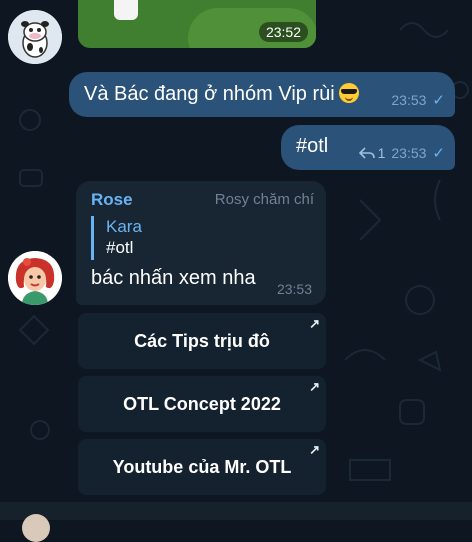 This screenshot has width=472, height=542. I want to click on message-text: Và Bác đang ở nhóm Vip rùi, so click(209, 94).